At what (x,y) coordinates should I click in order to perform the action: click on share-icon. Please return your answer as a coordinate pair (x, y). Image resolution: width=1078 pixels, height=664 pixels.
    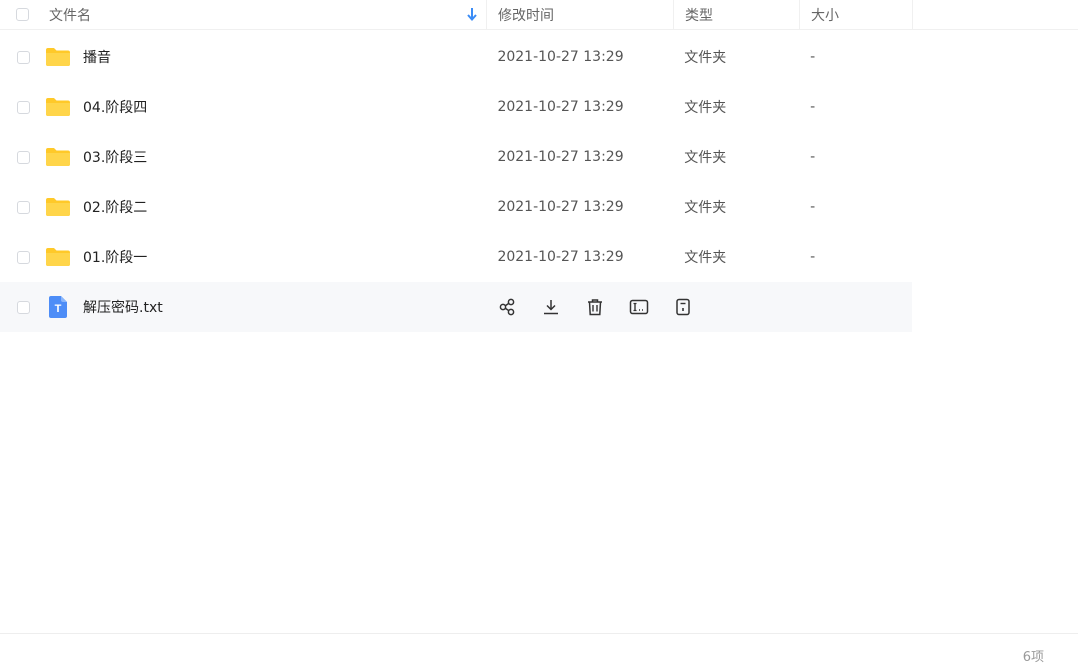
    Looking at the image, I should click on (507, 307).